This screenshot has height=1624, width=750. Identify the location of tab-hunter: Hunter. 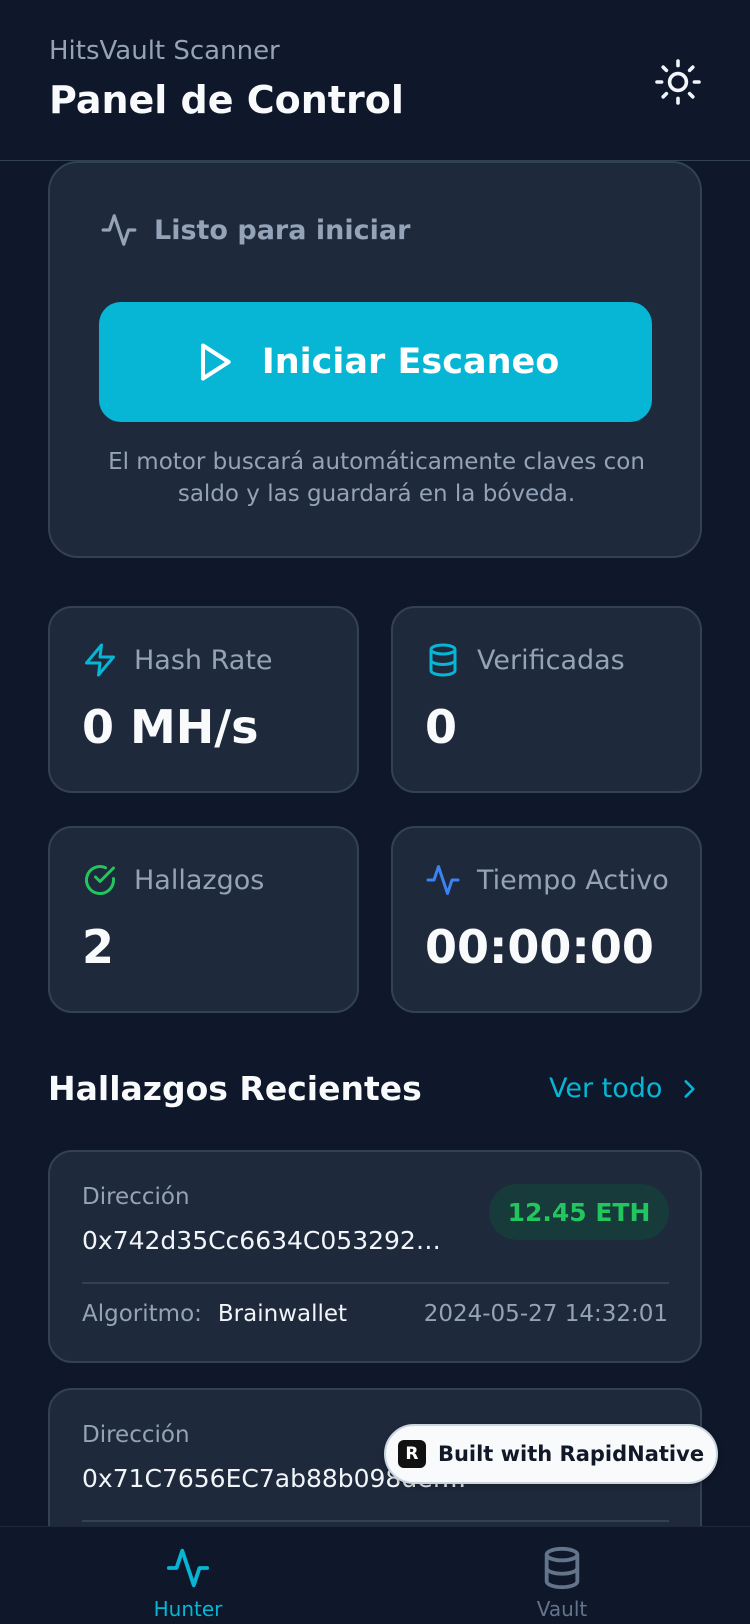
(188, 1583).